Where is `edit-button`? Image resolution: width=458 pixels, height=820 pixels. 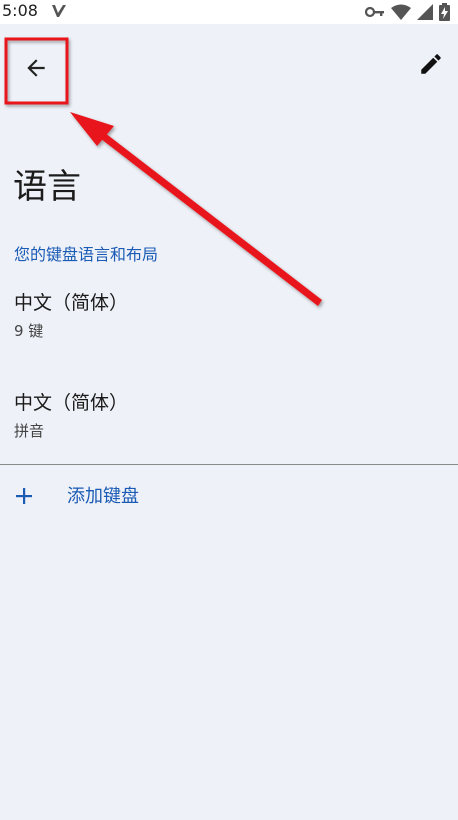
edit-button is located at coordinates (431, 66).